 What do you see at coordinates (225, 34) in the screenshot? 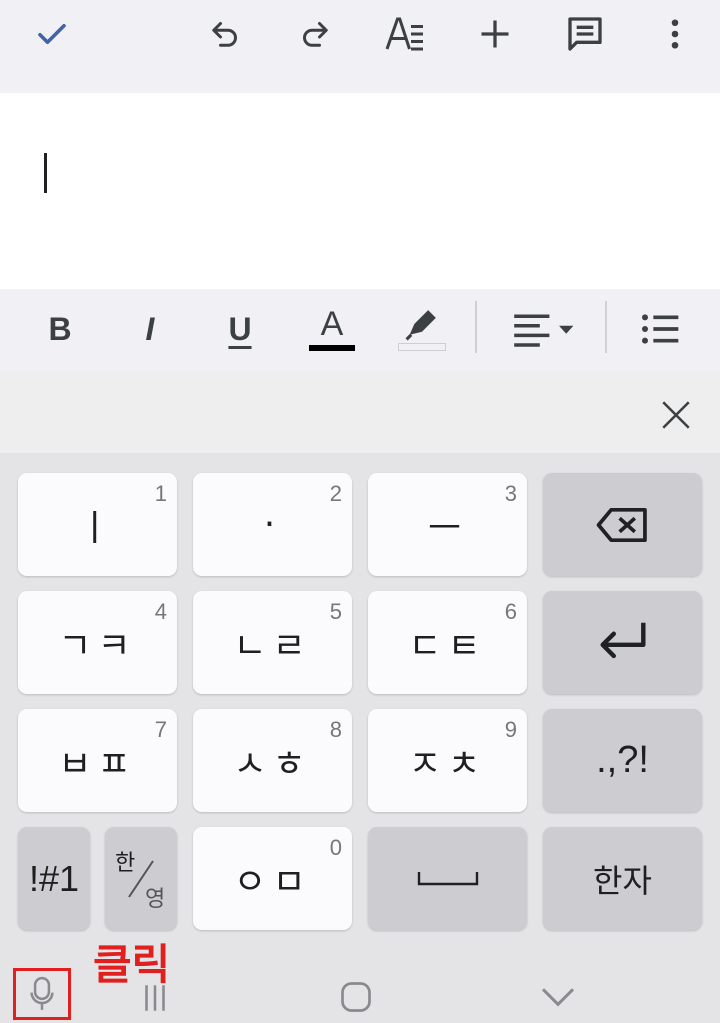
I see `undo-icon` at bounding box center [225, 34].